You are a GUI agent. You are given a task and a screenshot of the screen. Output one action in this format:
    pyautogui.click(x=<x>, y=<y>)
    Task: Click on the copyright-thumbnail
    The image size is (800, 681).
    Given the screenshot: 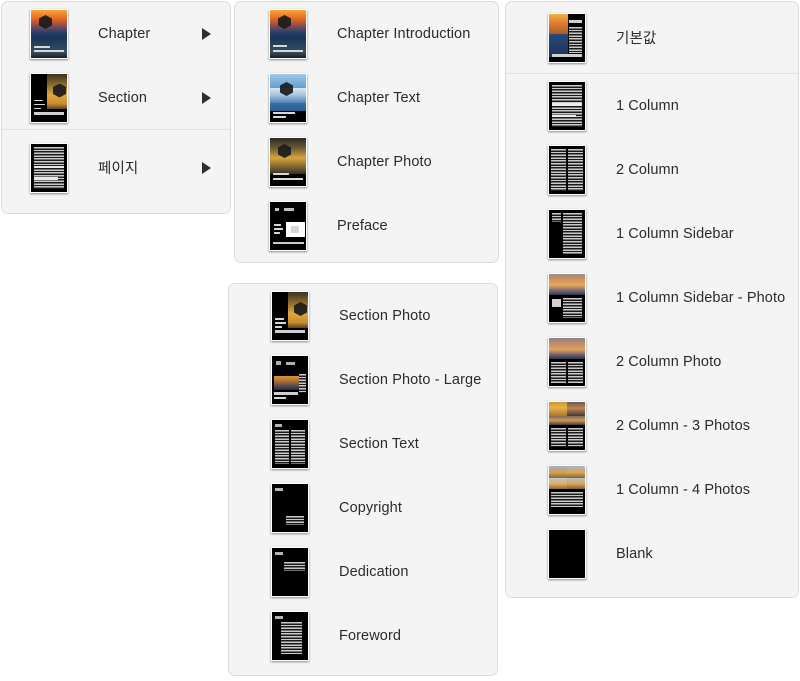 What is the action you would take?
    pyautogui.click(x=290, y=508)
    